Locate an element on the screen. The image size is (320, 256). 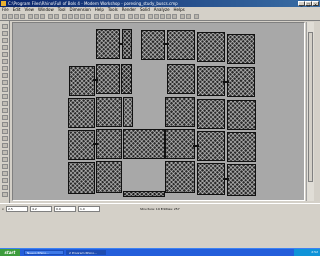
polygon-tool-icon is located at coordinates (5, 75).